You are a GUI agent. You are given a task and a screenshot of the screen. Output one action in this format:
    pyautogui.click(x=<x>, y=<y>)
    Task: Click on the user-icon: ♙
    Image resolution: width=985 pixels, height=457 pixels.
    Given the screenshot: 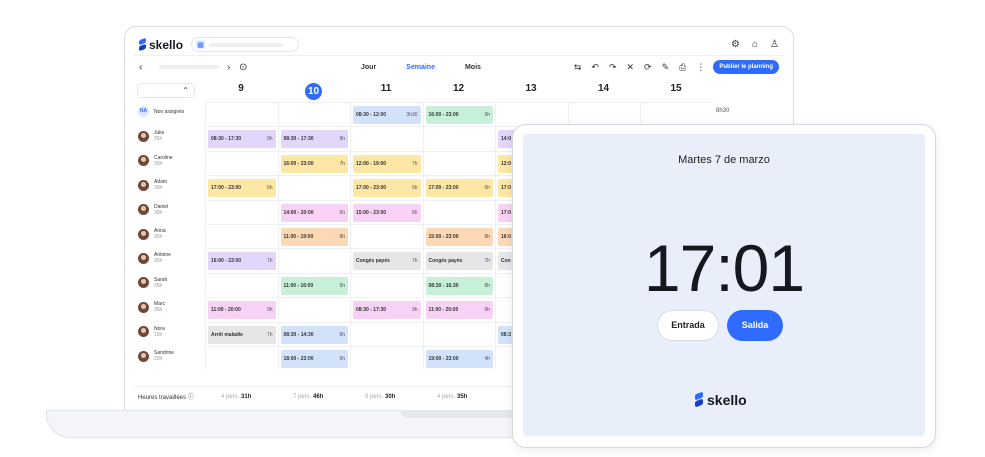 What is the action you would take?
    pyautogui.click(x=774, y=44)
    